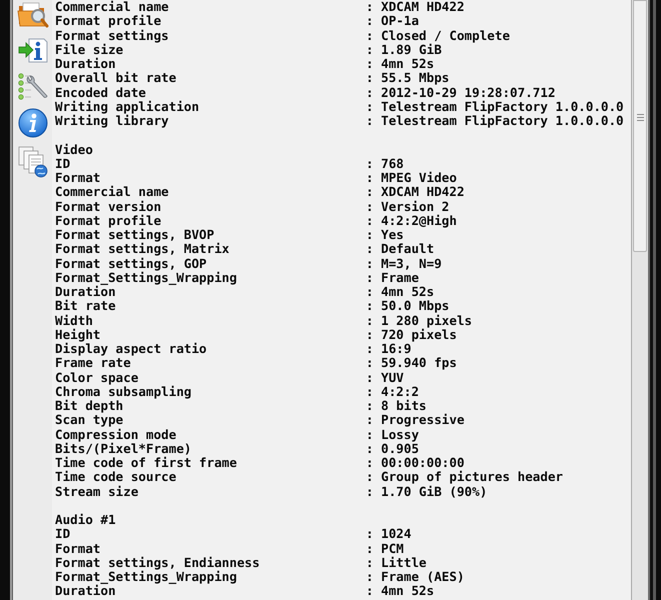  Describe the element at coordinates (93, 363) in the screenshot. I see `field-label: Frame rate` at that location.